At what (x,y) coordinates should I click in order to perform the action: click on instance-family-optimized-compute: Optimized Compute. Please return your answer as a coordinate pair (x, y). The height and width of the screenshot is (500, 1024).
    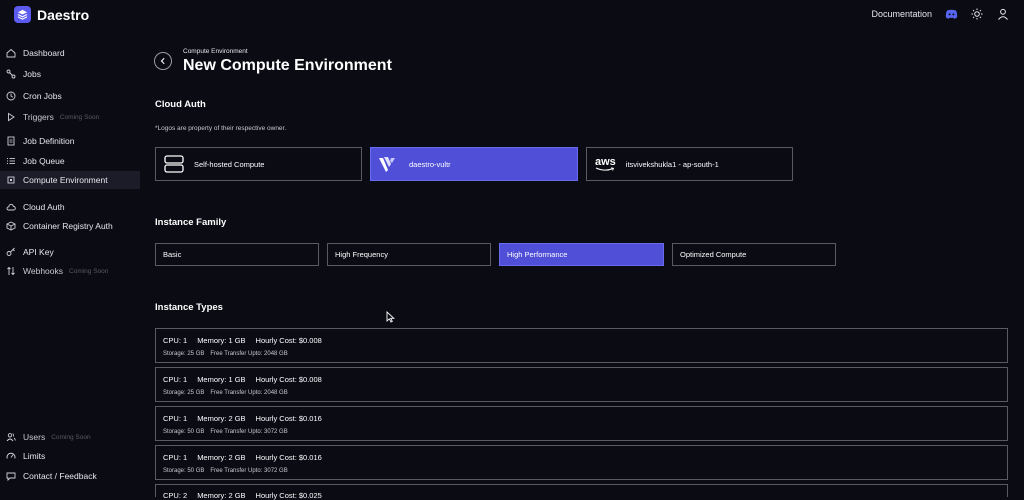
    Looking at the image, I should click on (754, 254).